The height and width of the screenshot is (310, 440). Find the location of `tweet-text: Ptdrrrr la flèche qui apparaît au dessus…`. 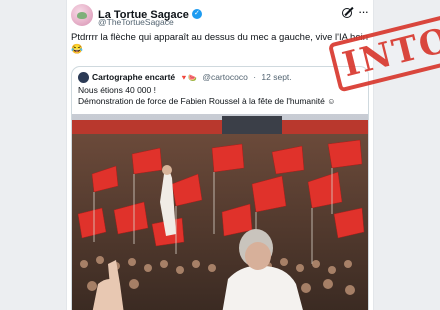

tweet-text: Ptdrrrr la flèche qui apparaît au dessus… is located at coordinates (220, 44).